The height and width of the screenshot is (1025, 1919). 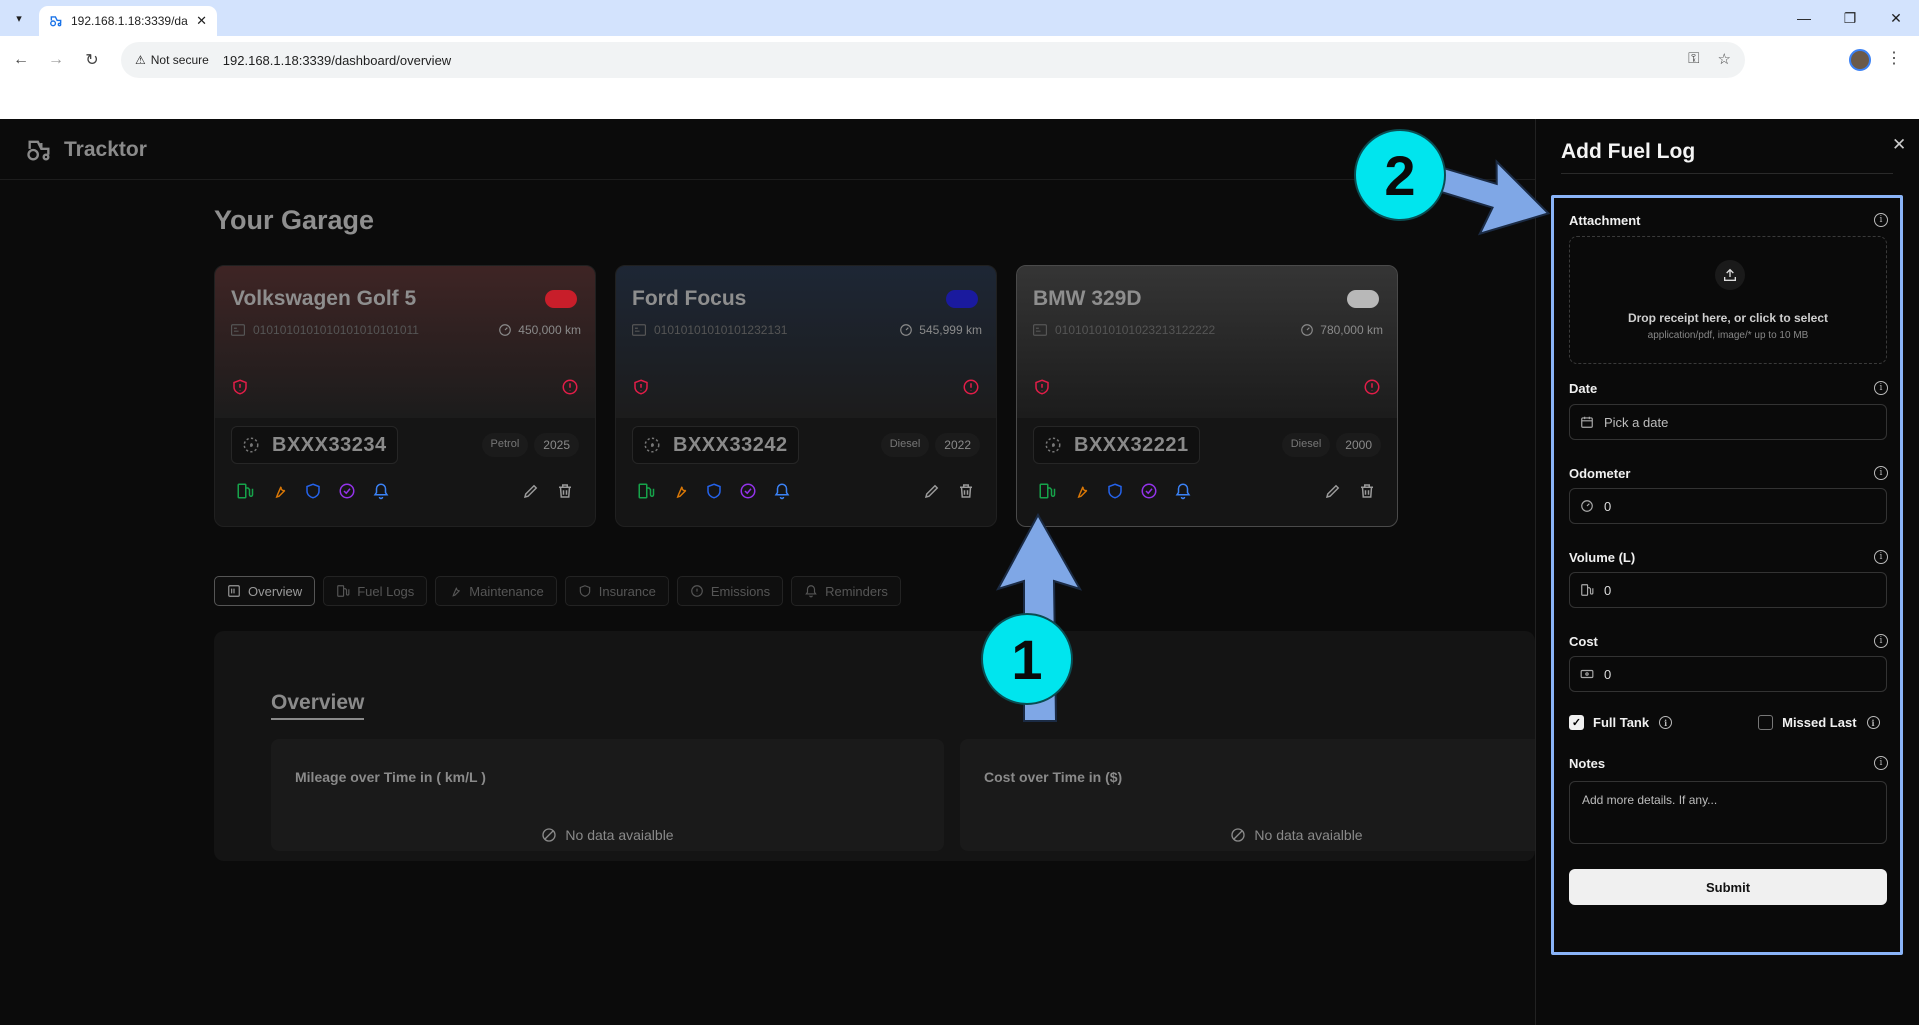 I want to click on site-security-chip: ⚠ Not secure, so click(x=174, y=60).